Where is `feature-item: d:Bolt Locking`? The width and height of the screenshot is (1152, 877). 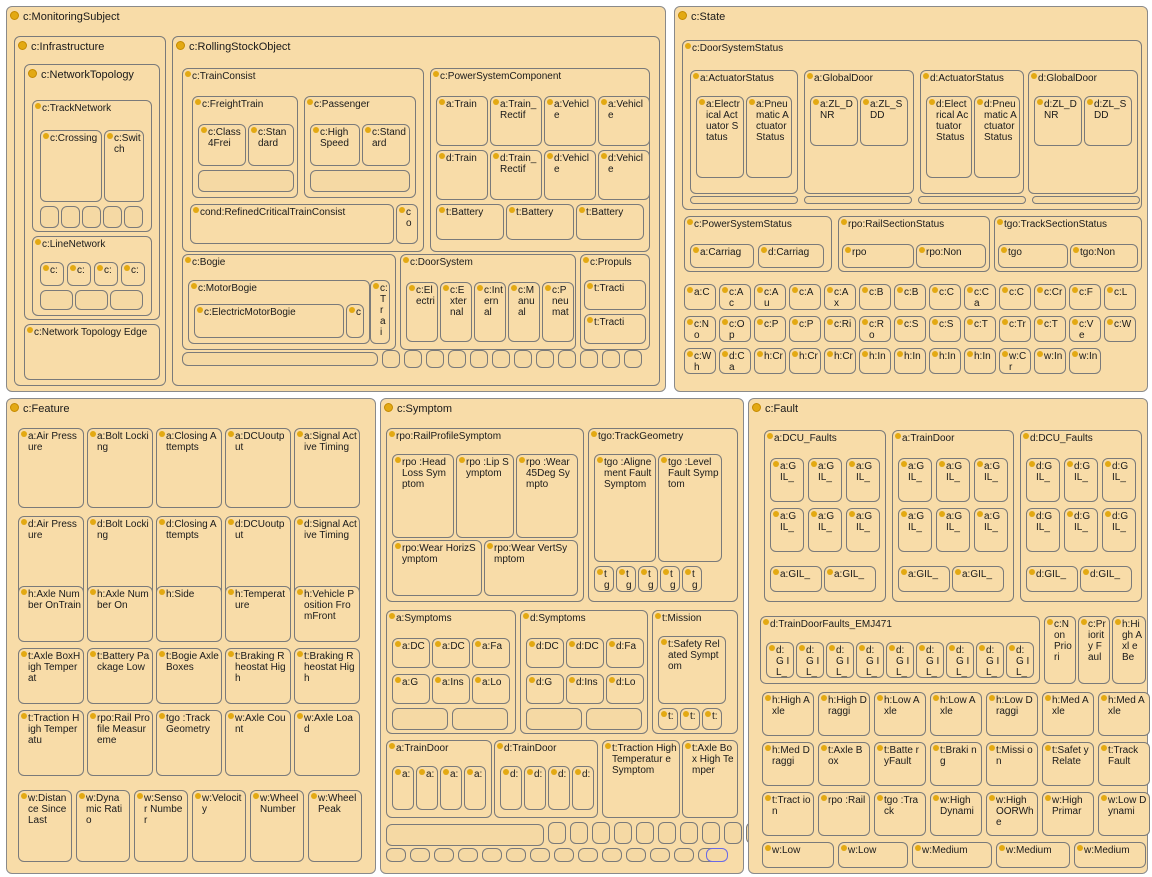
feature-item: d:Bolt Locking is located at coordinates (120, 556).